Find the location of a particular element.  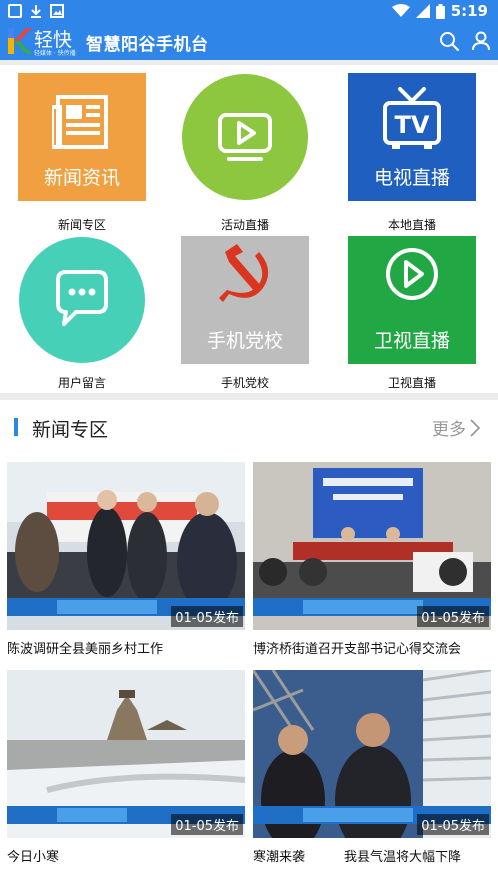

hammer-sickle-icon is located at coordinates (244, 273).